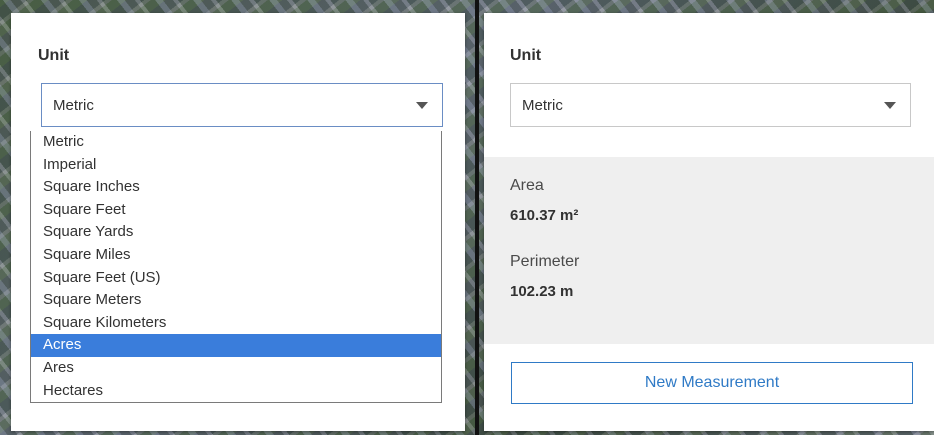 Image resolution: width=934 pixels, height=435 pixels. What do you see at coordinates (236, 300) in the screenshot?
I see `unit-option: Square Meters` at bounding box center [236, 300].